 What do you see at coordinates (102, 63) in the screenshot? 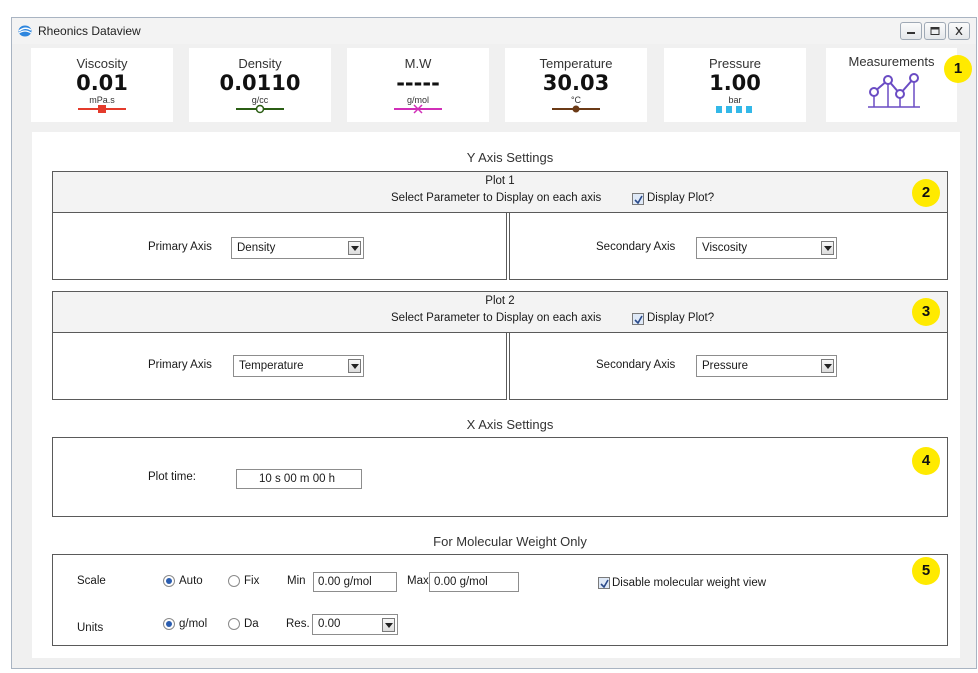
I see `viscosity-label: Viscosity` at bounding box center [102, 63].